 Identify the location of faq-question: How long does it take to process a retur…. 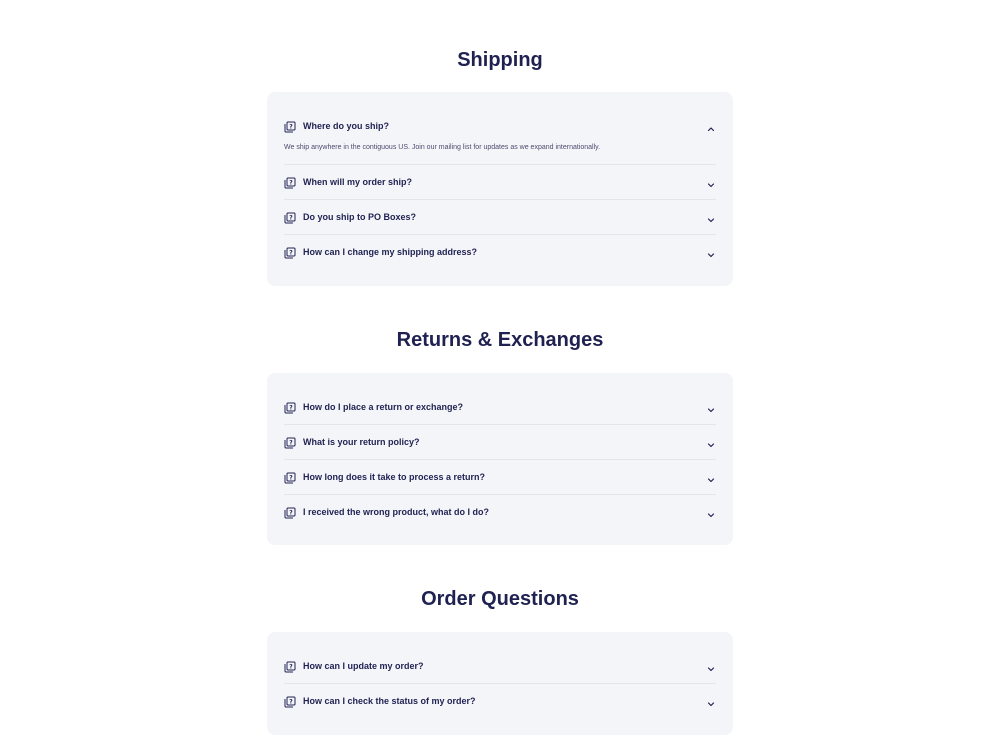
(394, 477).